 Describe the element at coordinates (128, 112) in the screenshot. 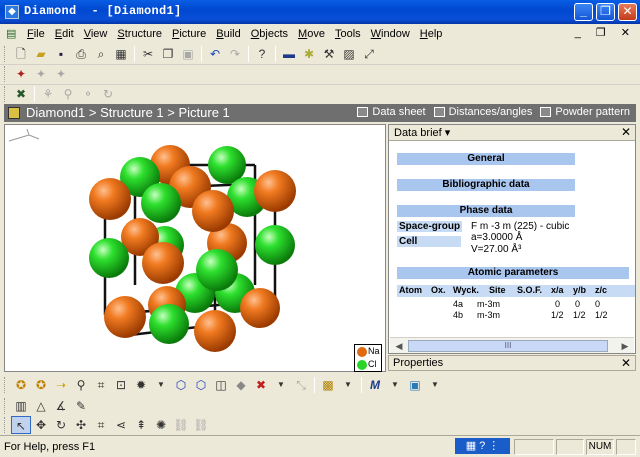

I see `breadcrumb: Diamond1 > Structure 1 > Picture 1` at that location.